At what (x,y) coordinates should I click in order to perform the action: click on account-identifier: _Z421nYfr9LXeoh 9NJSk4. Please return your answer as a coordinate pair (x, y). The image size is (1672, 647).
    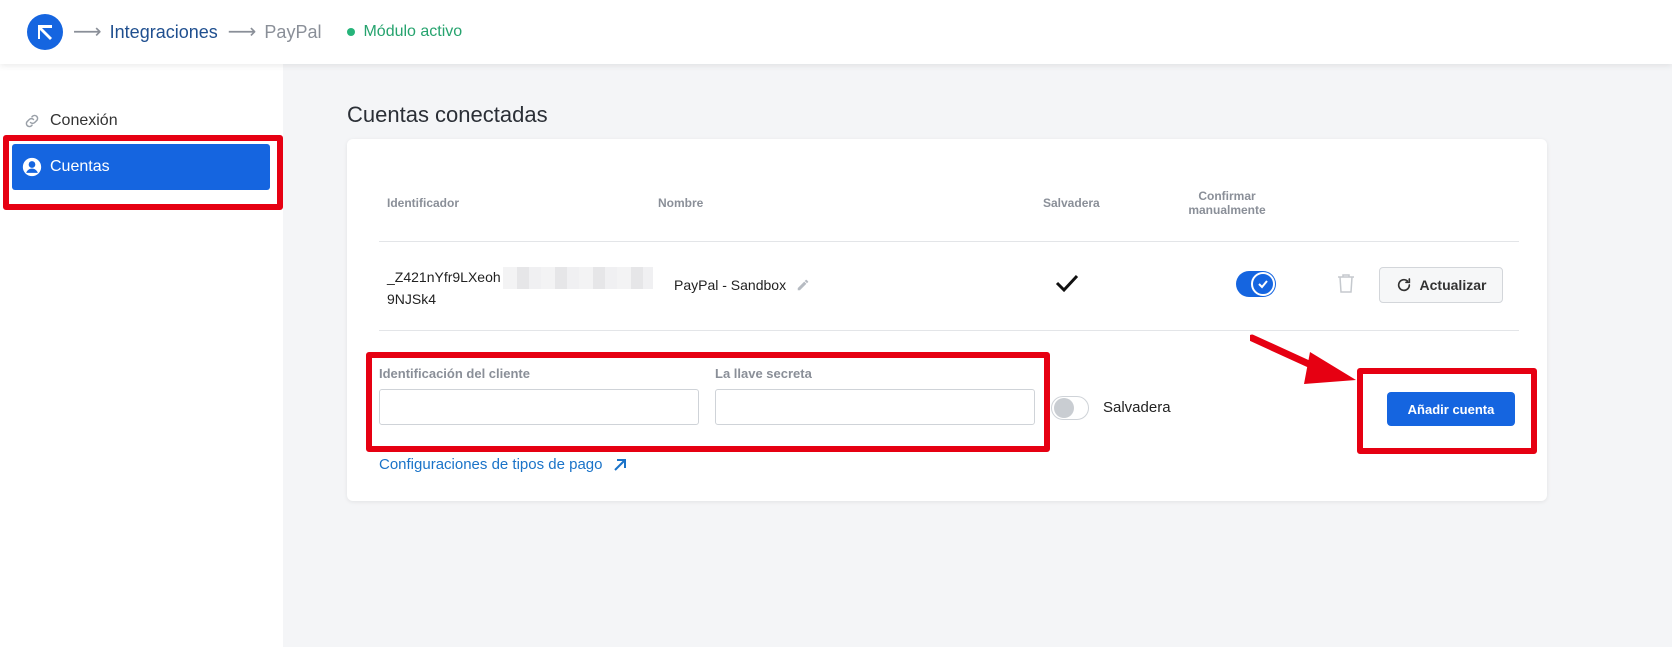
    Looking at the image, I should click on (520, 288).